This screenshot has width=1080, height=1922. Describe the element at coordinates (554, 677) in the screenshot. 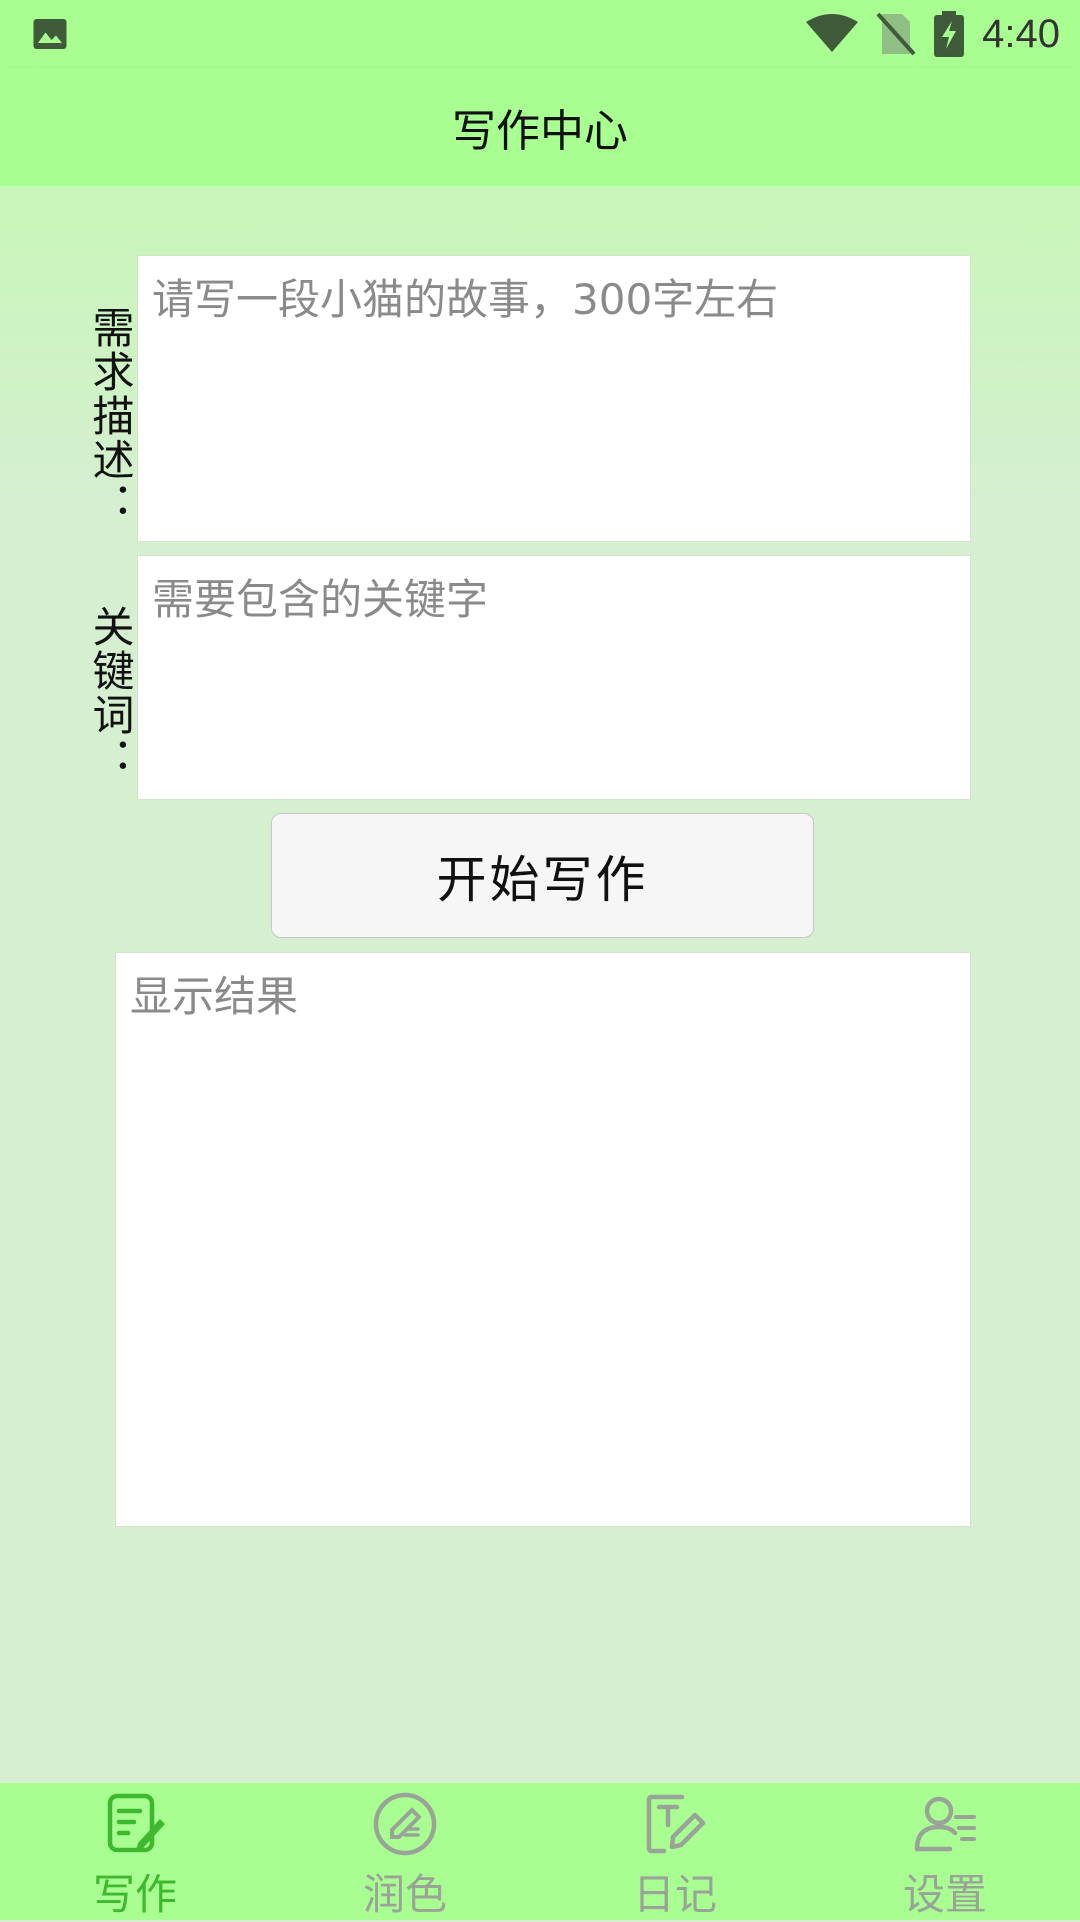

I see `keywords-input: 需要包含的关键字` at that location.